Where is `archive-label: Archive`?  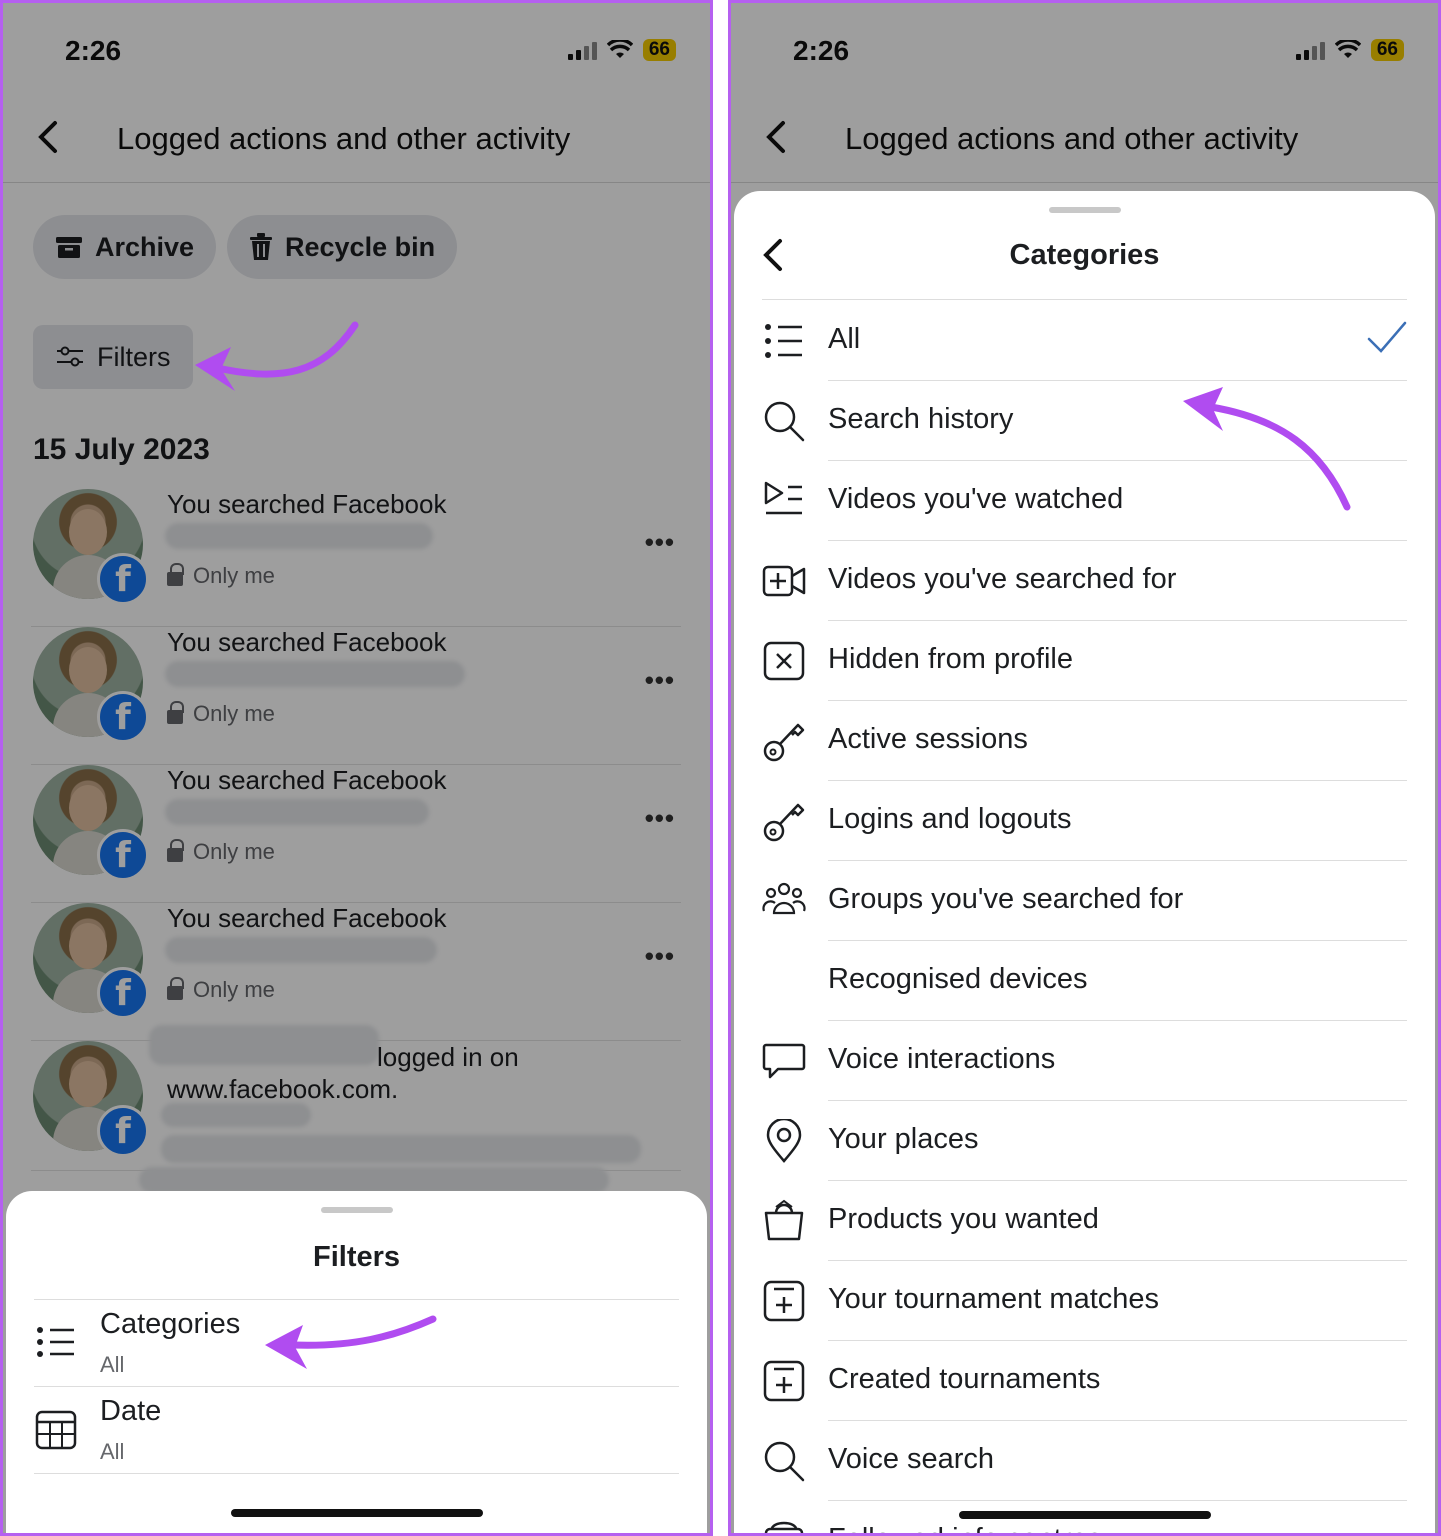
archive-label: Archive is located at coordinates (145, 246).